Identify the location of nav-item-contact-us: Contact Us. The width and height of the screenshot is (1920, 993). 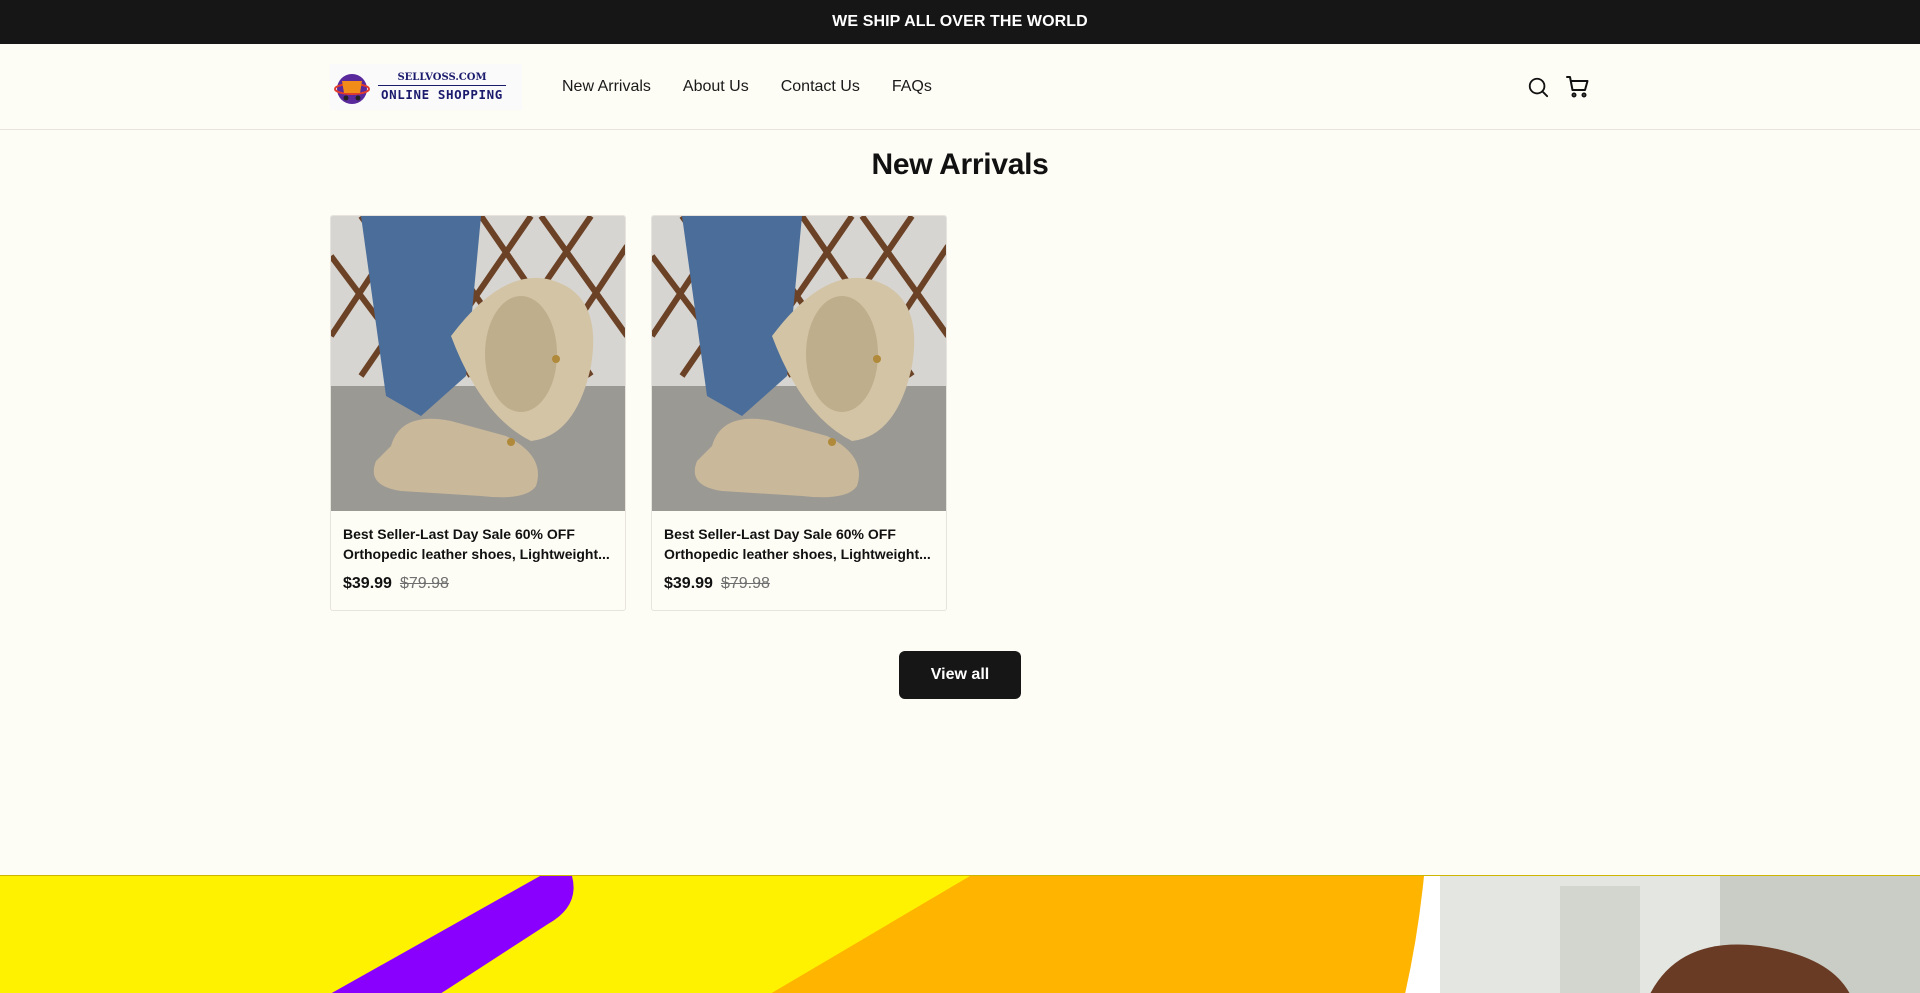
(820, 87).